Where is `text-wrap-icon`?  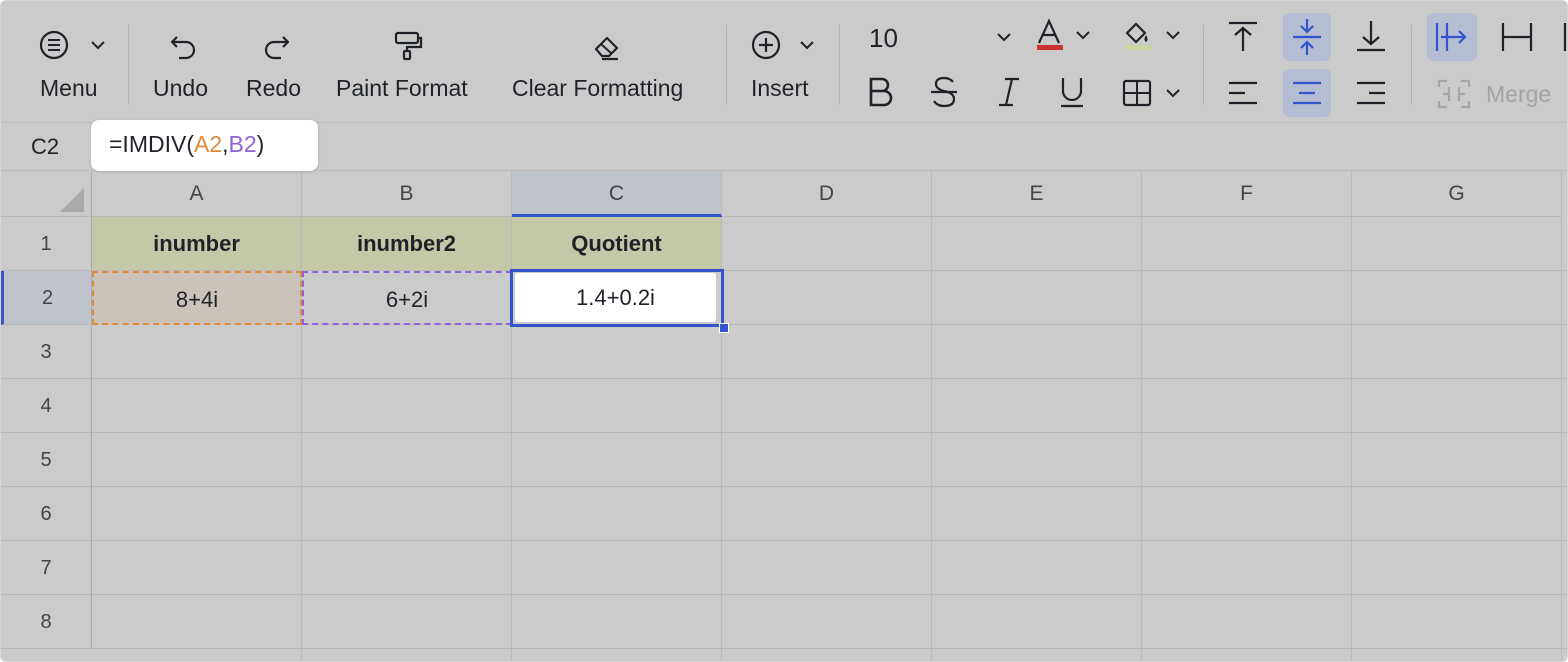
text-wrap-icon is located at coordinates (1565, 37).